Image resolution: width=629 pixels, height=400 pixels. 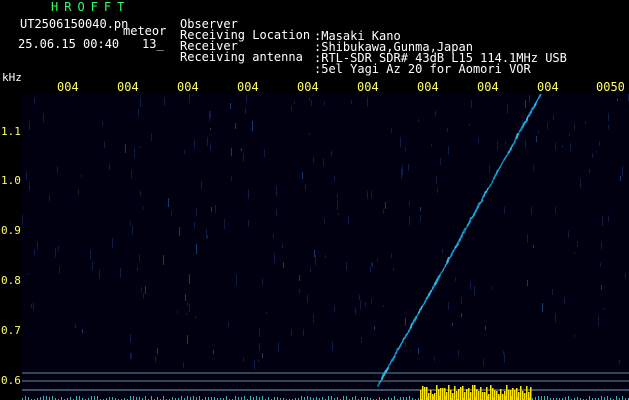 What do you see at coordinates (74, 24) in the screenshot?
I see `filename: UT2506150040.pn` at bounding box center [74, 24].